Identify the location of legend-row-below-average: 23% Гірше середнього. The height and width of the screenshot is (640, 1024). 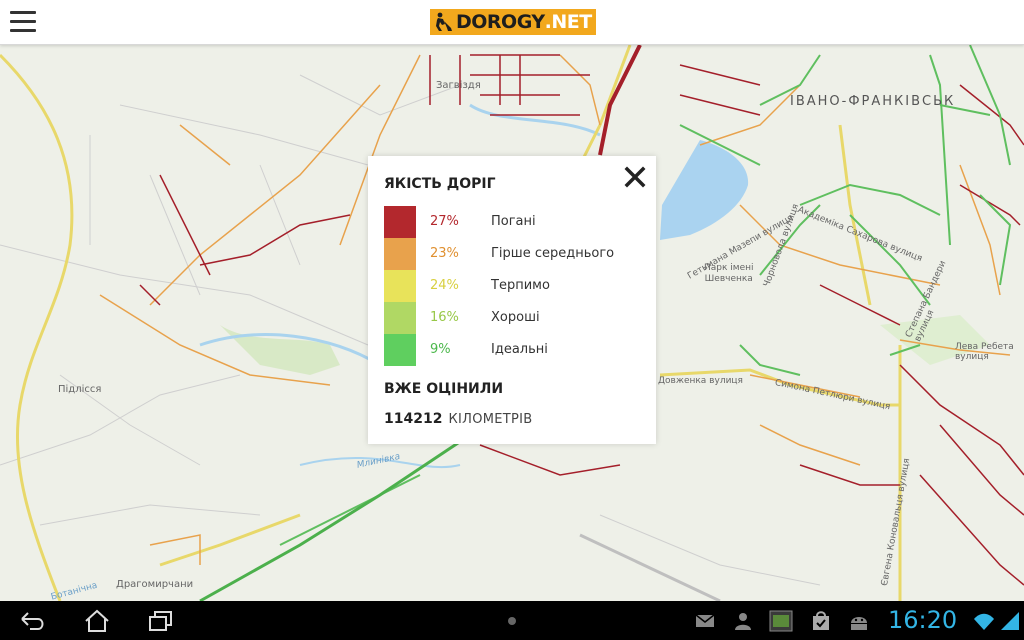
(514, 254).